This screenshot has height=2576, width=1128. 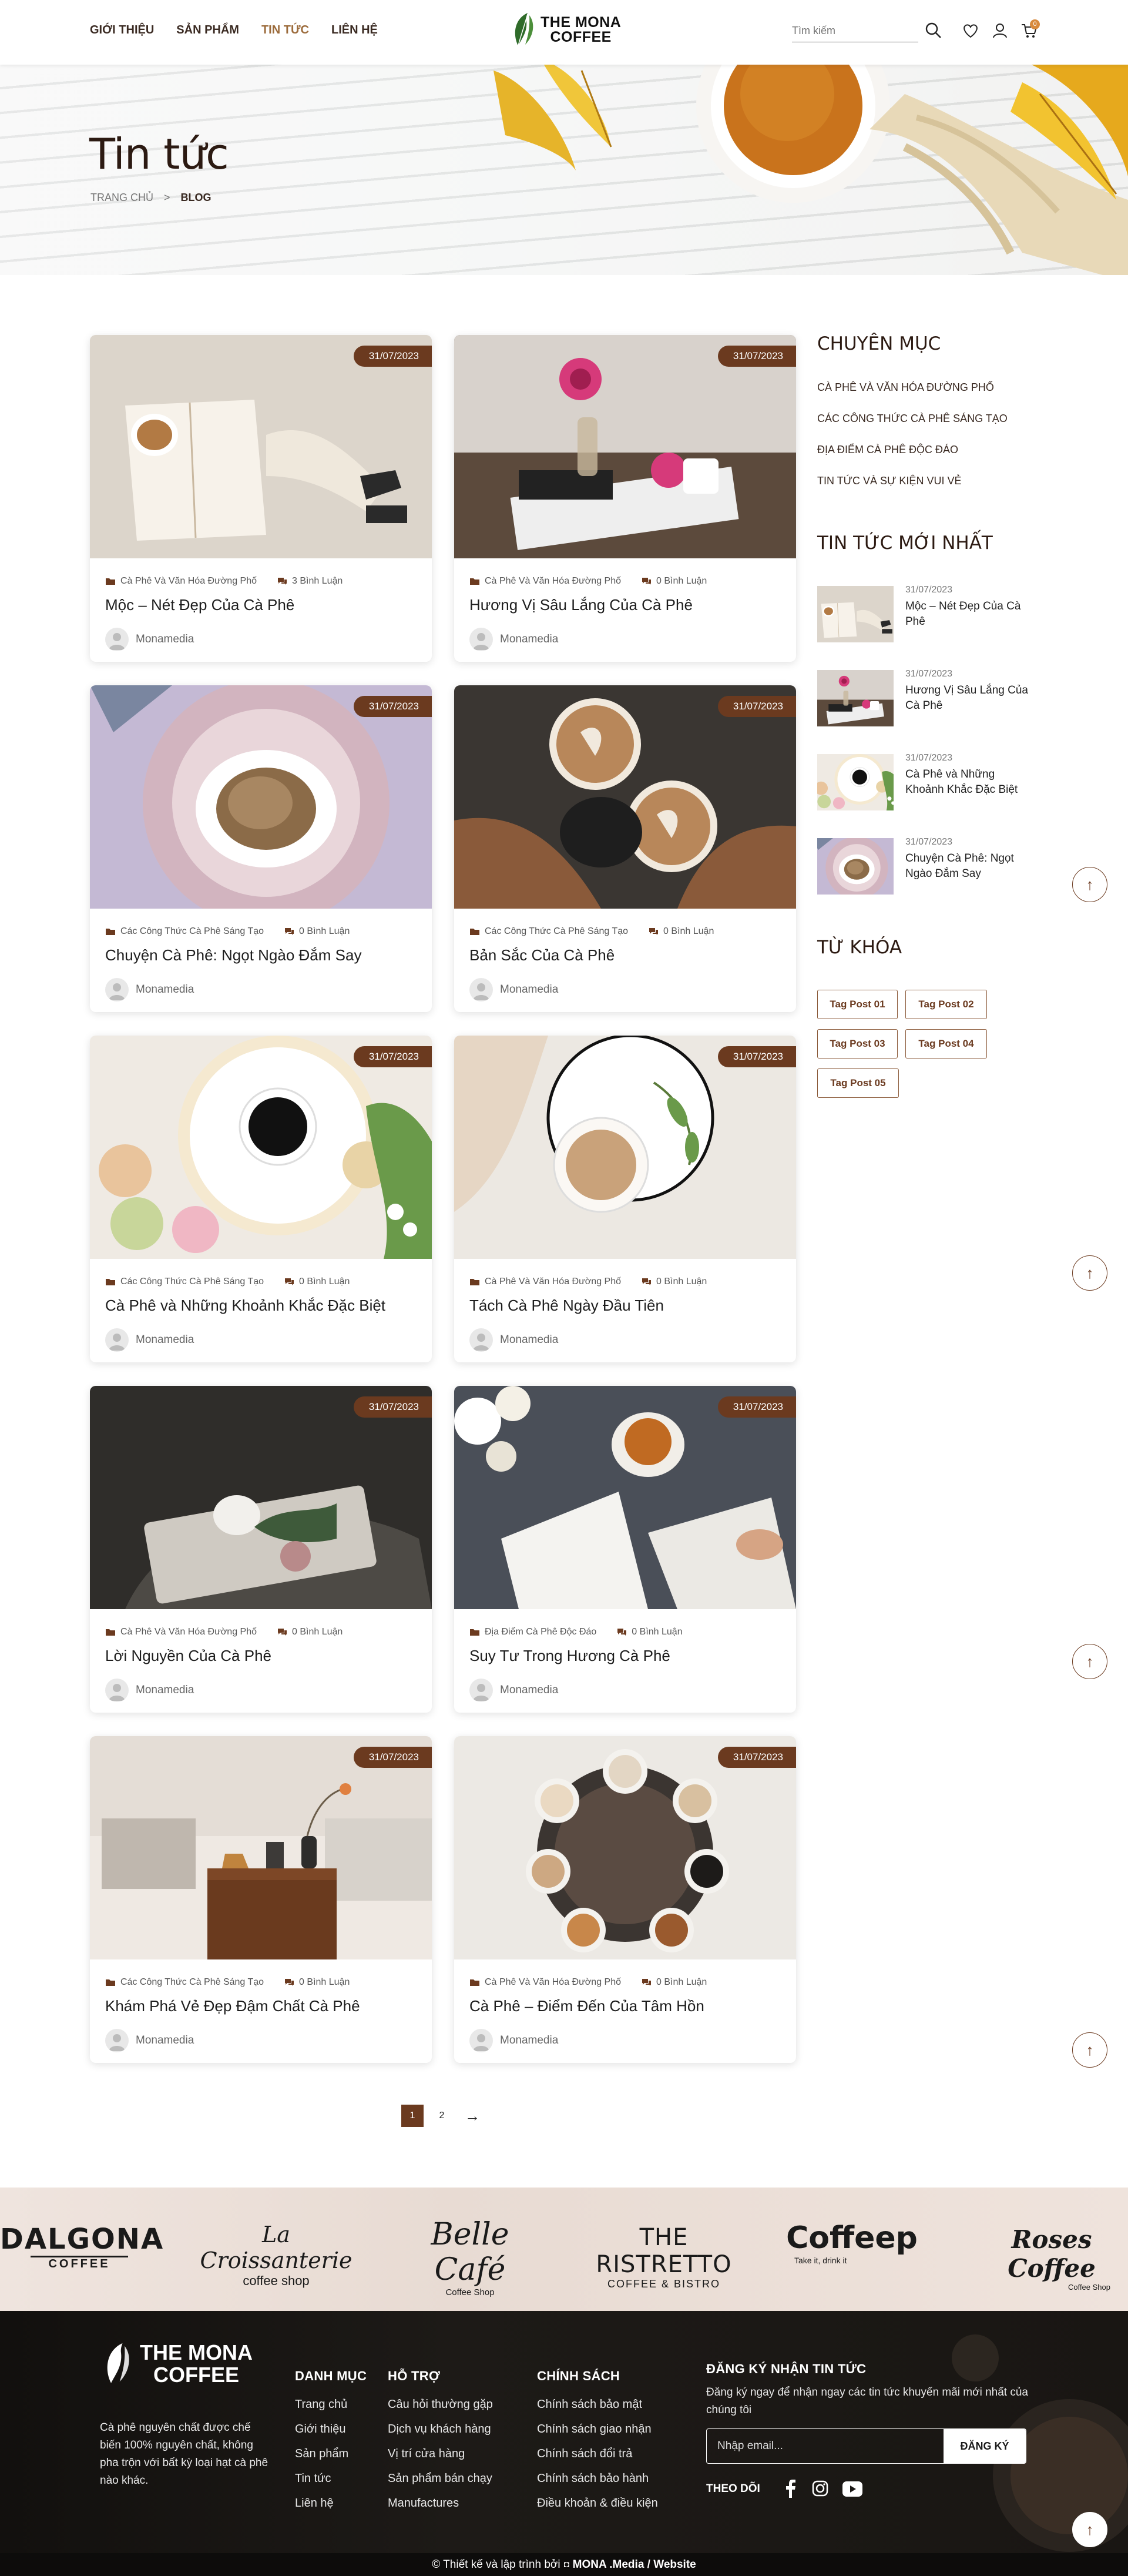 I want to click on footer-link-terms: Điều khoản & điều kiện, so click(x=597, y=2503).